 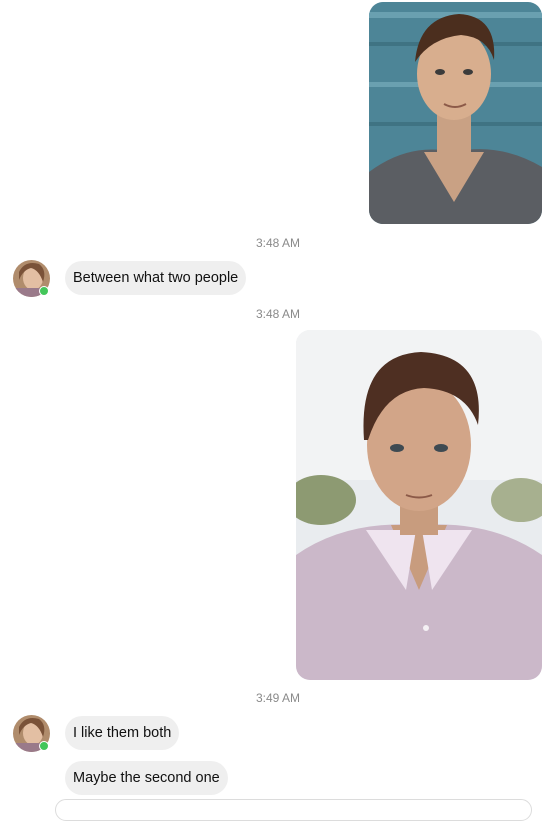 I want to click on sent-photo-message, so click(x=455, y=113).